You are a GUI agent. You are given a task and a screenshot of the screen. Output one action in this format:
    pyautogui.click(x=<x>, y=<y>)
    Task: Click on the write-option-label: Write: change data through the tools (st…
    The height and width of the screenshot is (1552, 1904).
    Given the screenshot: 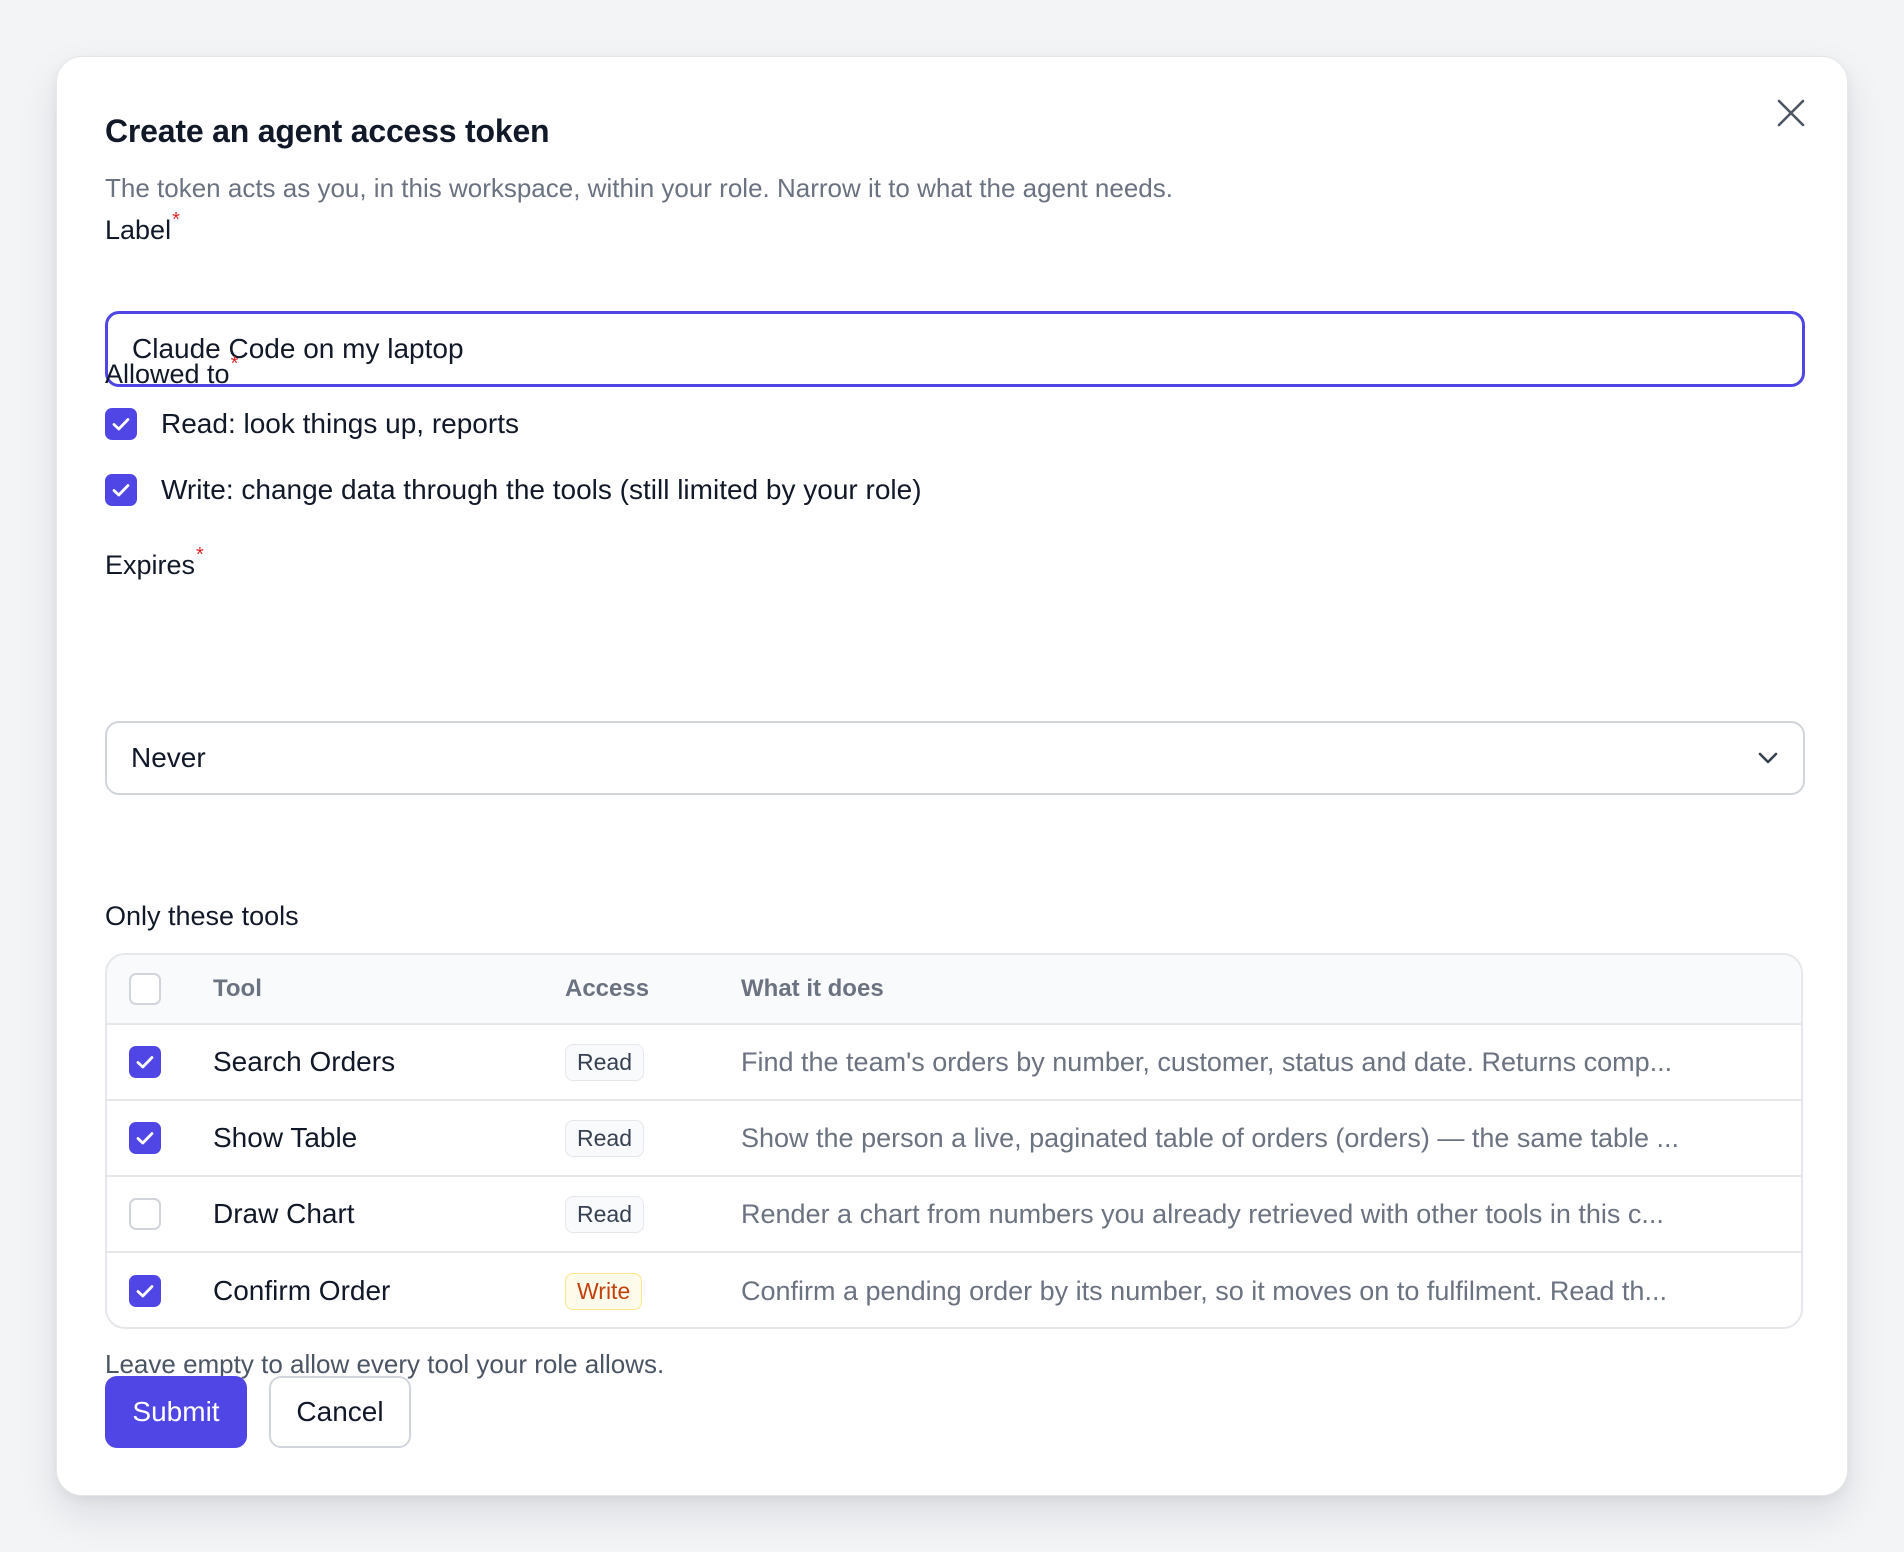 What is the action you would take?
    pyautogui.click(x=541, y=489)
    